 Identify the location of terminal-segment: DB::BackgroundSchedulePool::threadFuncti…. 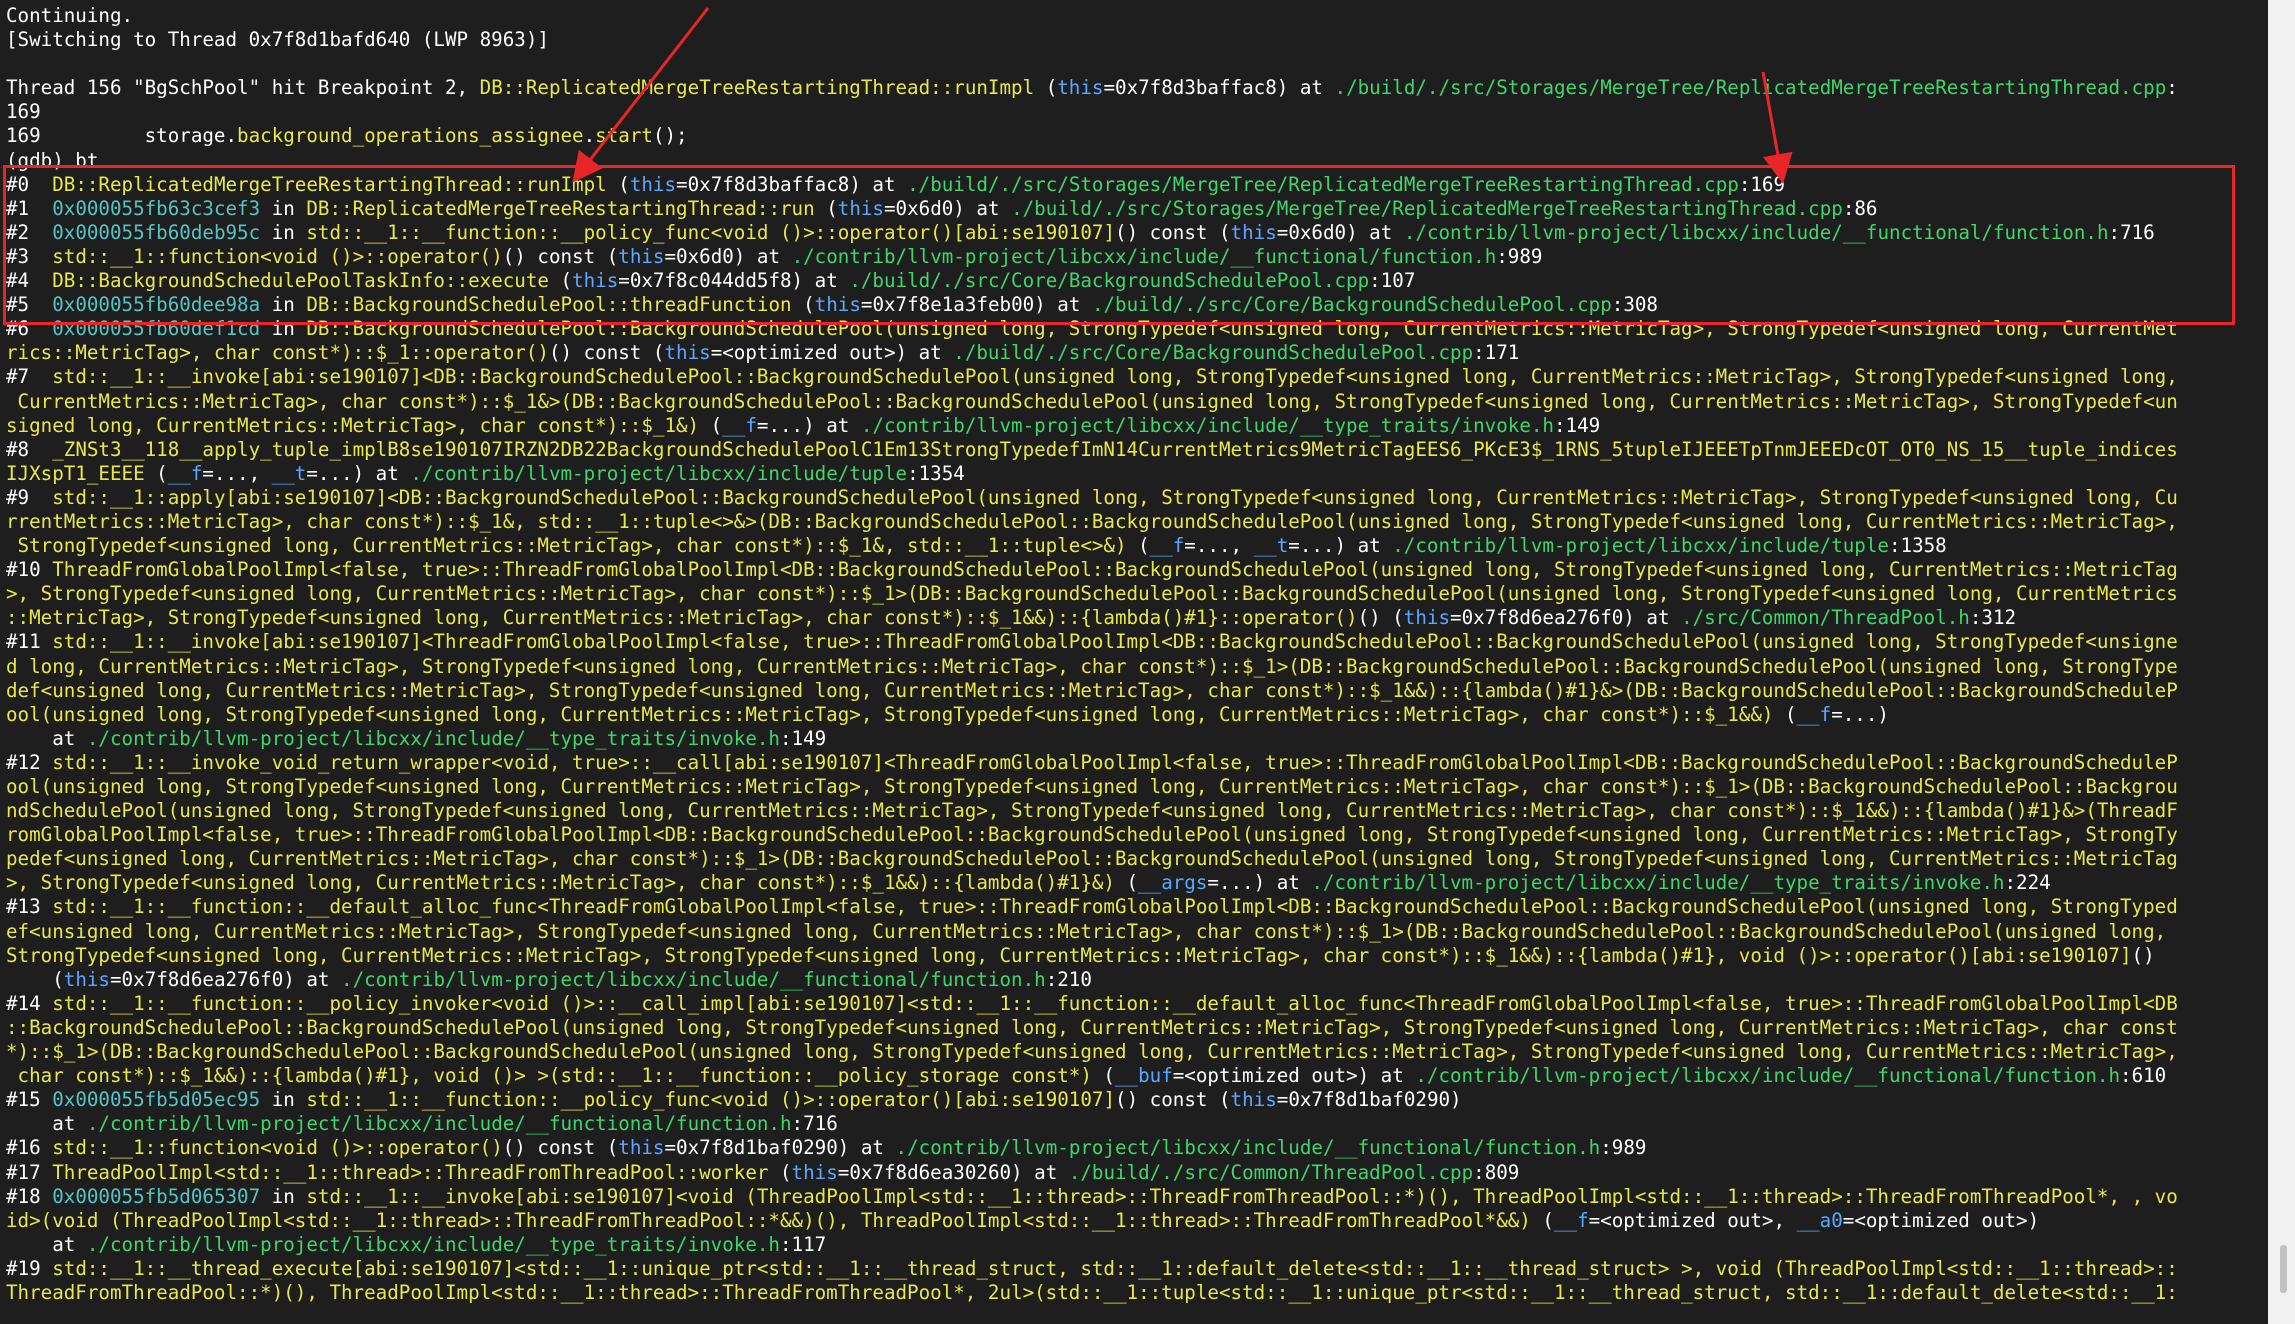
(549, 305).